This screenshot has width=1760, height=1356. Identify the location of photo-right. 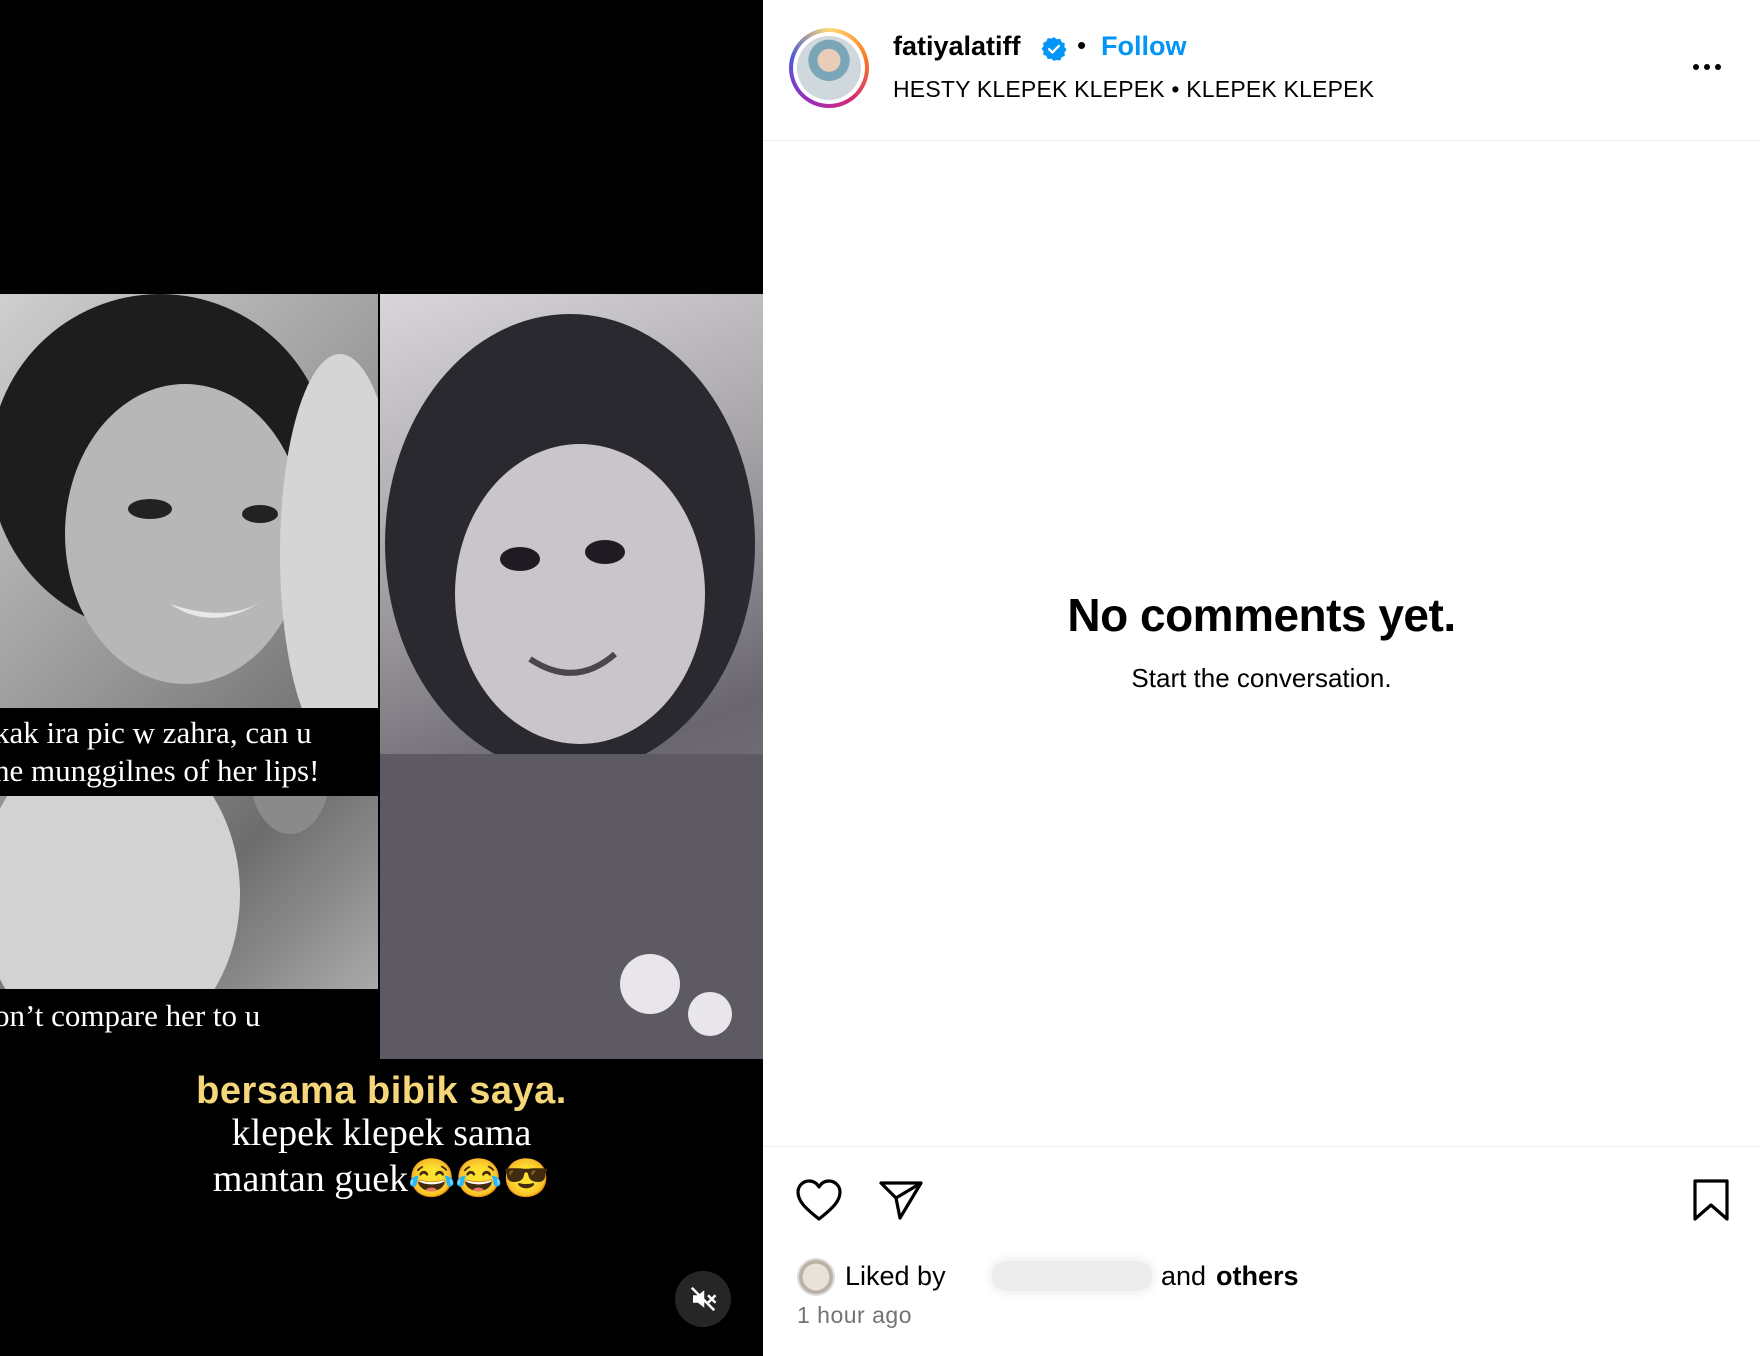
(571, 676).